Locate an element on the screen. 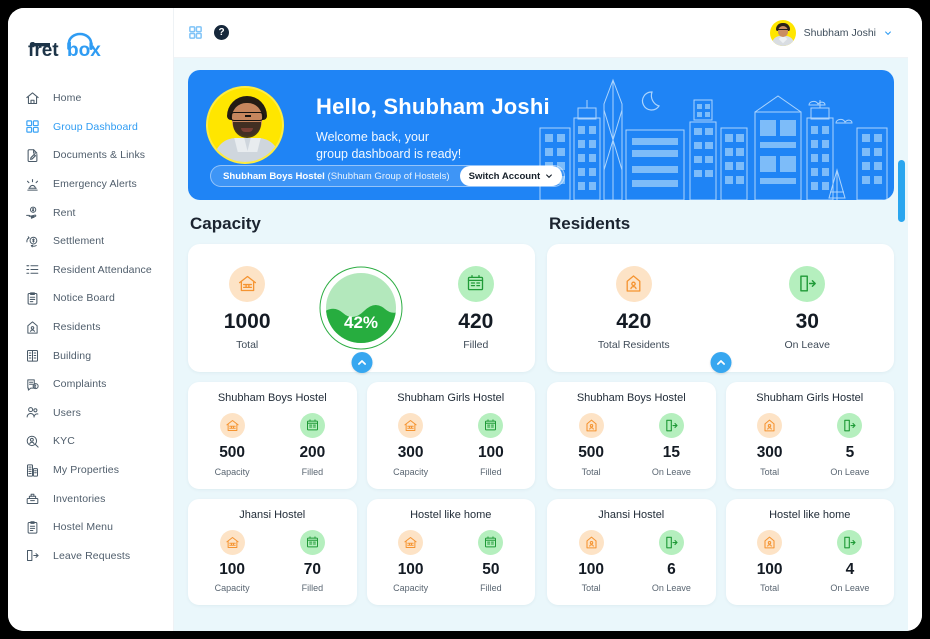  apps-grid-icon is located at coordinates (195, 32).